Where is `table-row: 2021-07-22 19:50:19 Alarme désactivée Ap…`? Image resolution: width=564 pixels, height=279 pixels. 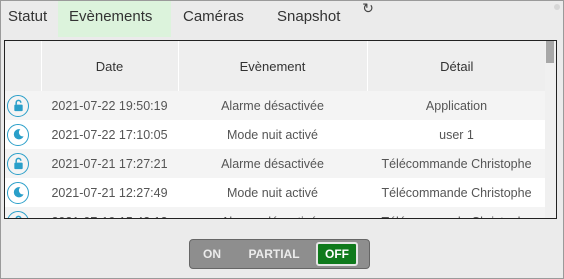 table-row: 2021-07-22 19:50:19 Alarme désactivée Ap… is located at coordinates (275, 105).